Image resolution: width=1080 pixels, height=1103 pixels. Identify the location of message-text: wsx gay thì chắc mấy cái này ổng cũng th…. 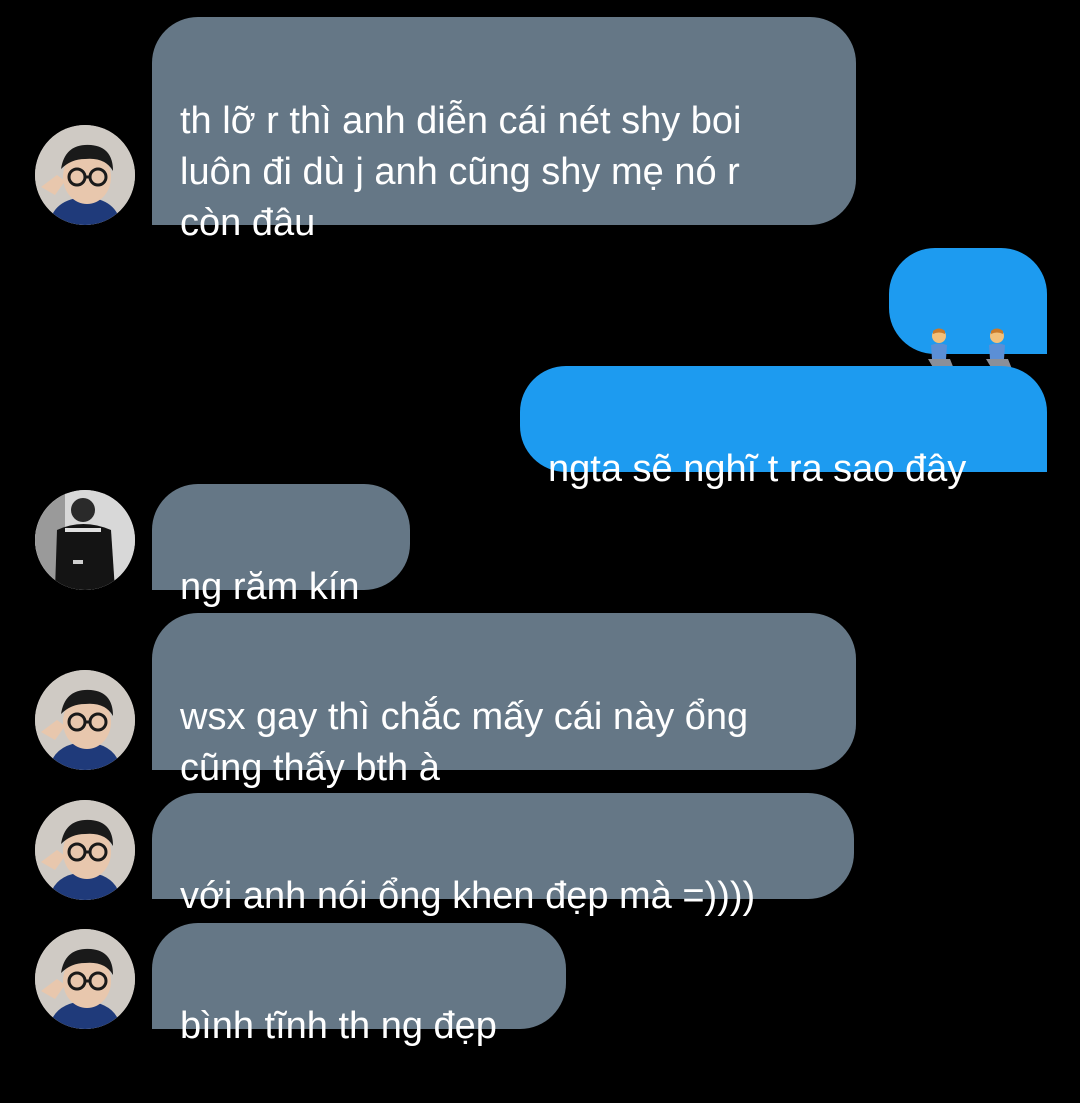
(464, 742).